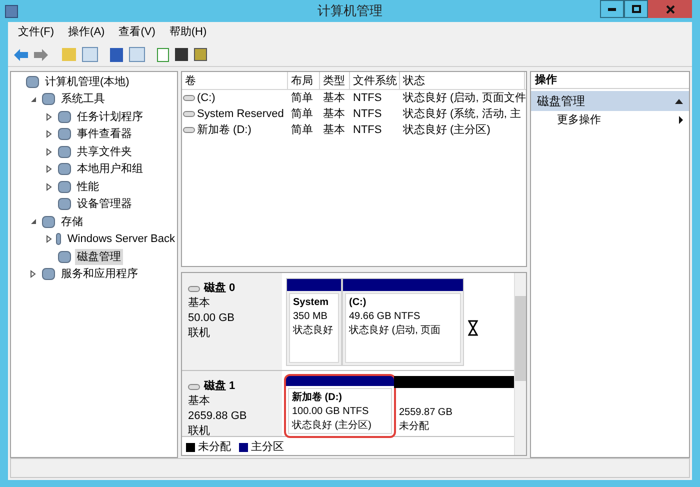  Describe the element at coordinates (579, 120) in the screenshot. I see `action-link: 更多操作` at that location.